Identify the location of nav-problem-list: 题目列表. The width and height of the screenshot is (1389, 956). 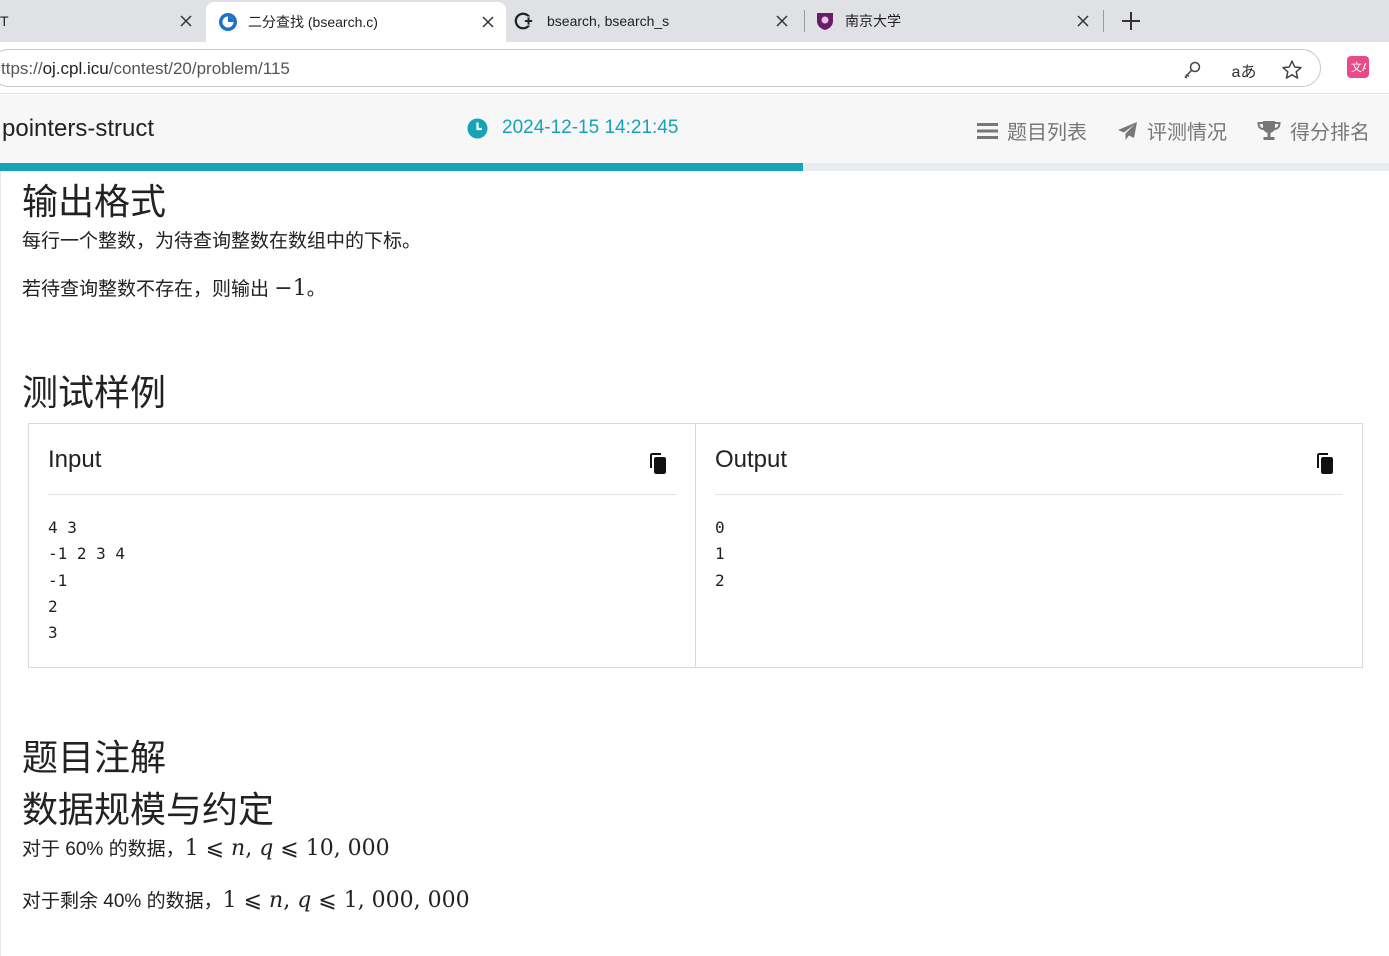
(1032, 130).